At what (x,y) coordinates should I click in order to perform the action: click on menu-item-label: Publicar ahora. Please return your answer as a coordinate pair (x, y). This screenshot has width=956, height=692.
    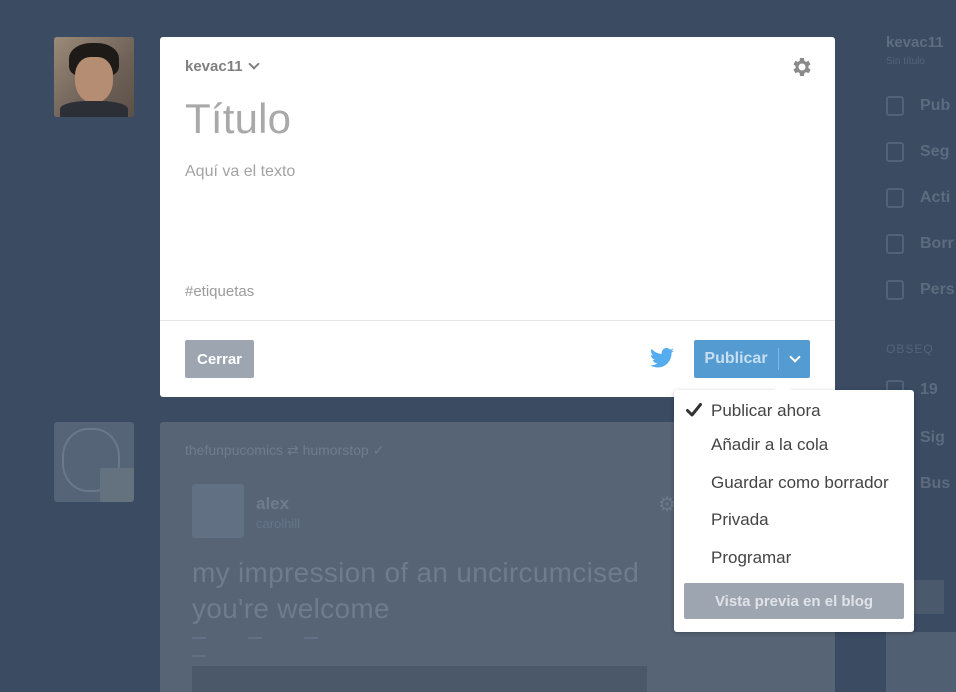
    Looking at the image, I should click on (766, 410).